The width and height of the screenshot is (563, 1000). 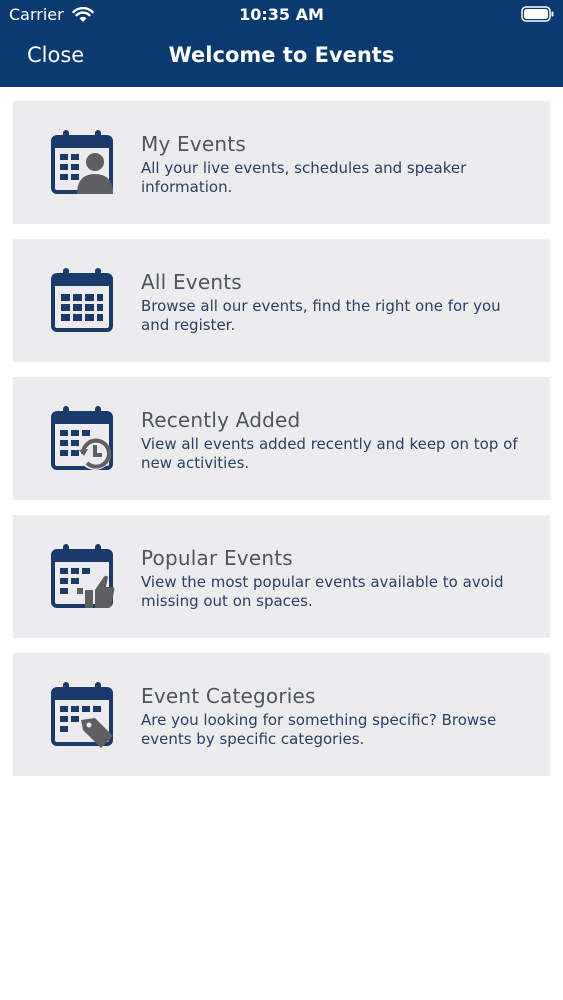 I want to click on header: Carrier 10:35 AM Close Welcome to Events, so click(x=281, y=43).